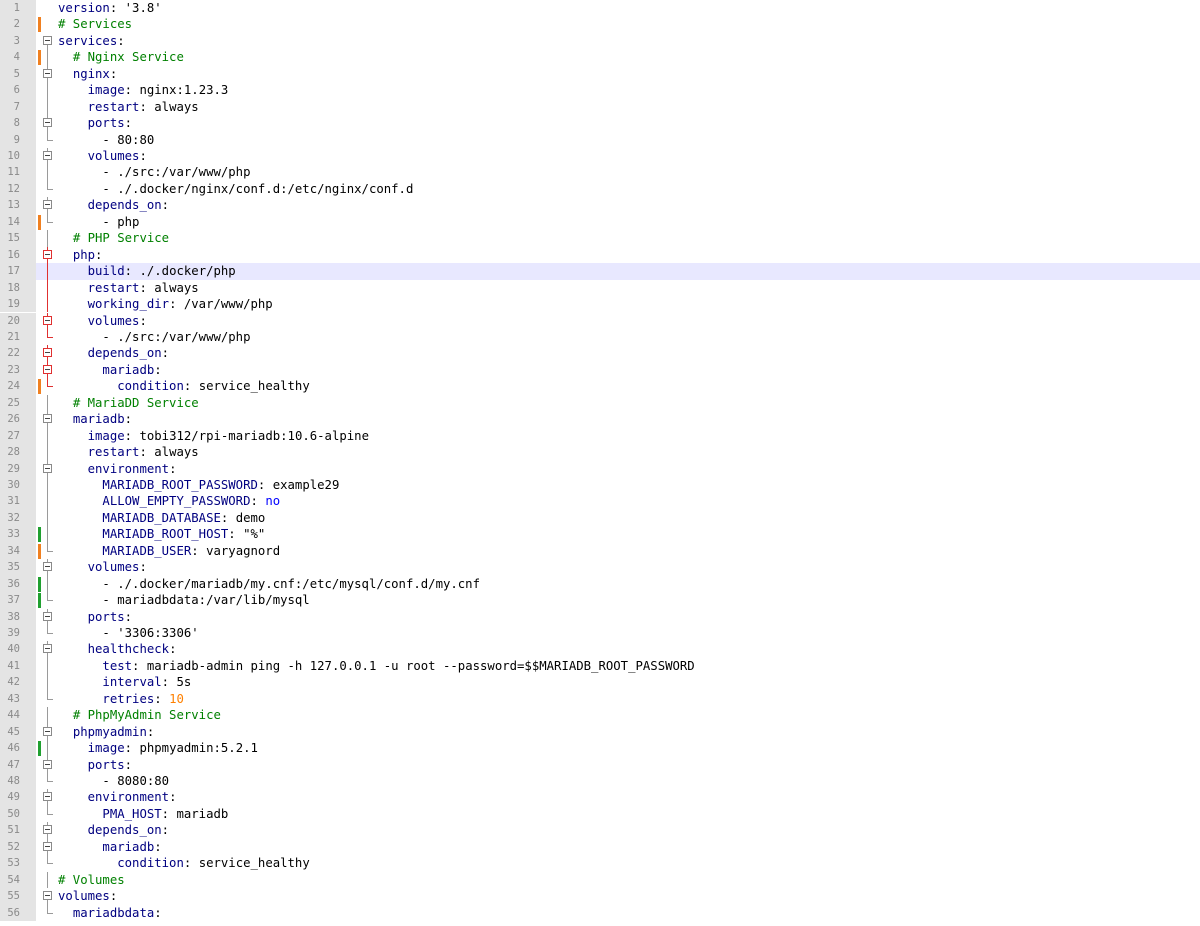 This screenshot has height=926, width=1200. Describe the element at coordinates (600, 90) in the screenshot. I see `code-line: 6 image: nginx:1.23.3` at that location.